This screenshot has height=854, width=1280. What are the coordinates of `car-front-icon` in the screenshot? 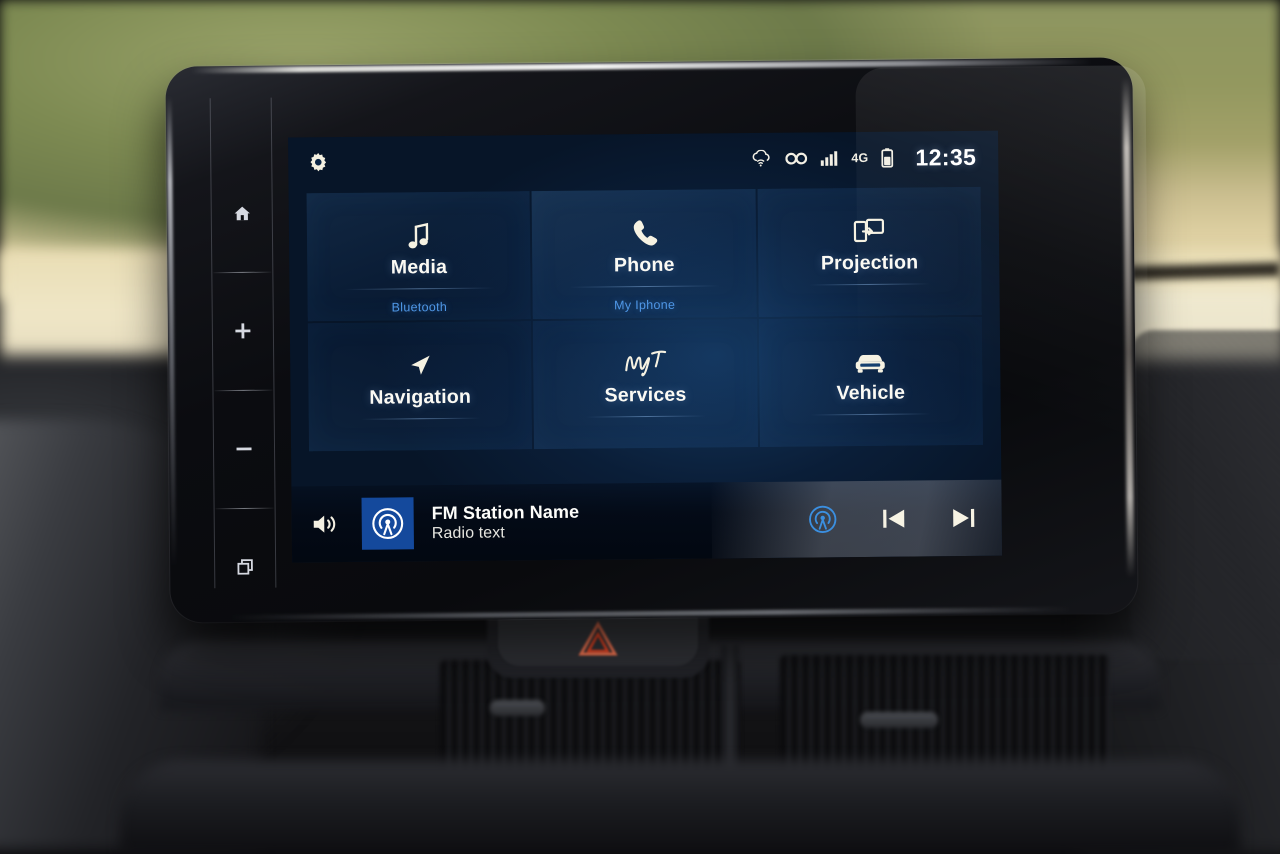 It's located at (870, 355).